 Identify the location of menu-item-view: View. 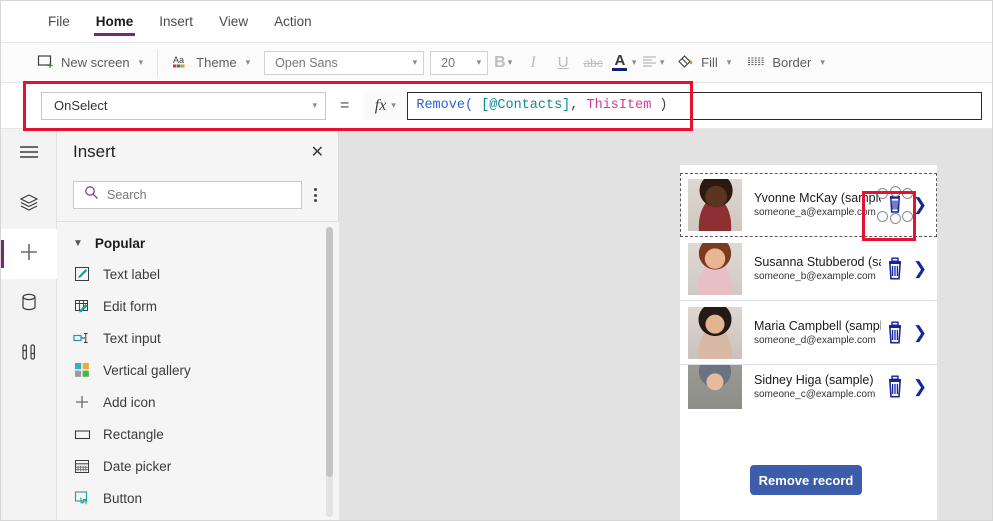
(233, 22).